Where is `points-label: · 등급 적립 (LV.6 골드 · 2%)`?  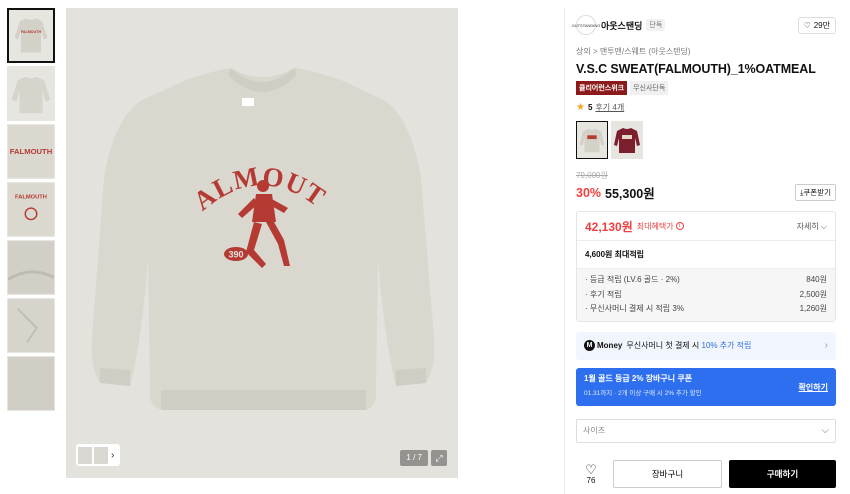 points-label: · 등급 적립 (LV.6 골드 · 2%) is located at coordinates (632, 279).